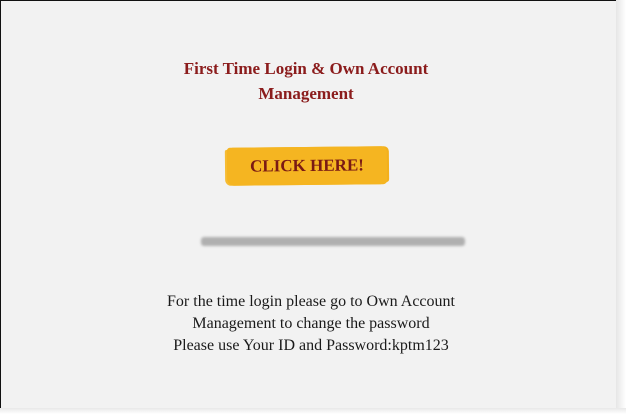 This screenshot has height=414, width=626. What do you see at coordinates (333, 241) in the screenshot?
I see `divider-bar` at bounding box center [333, 241].